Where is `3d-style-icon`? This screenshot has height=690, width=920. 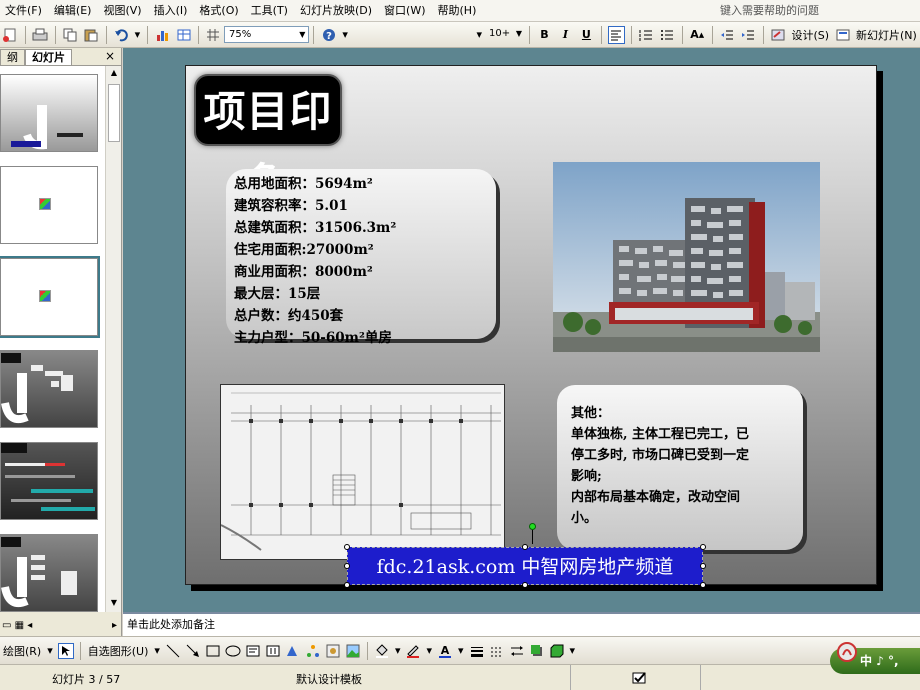 3d-style-icon is located at coordinates (557, 651).